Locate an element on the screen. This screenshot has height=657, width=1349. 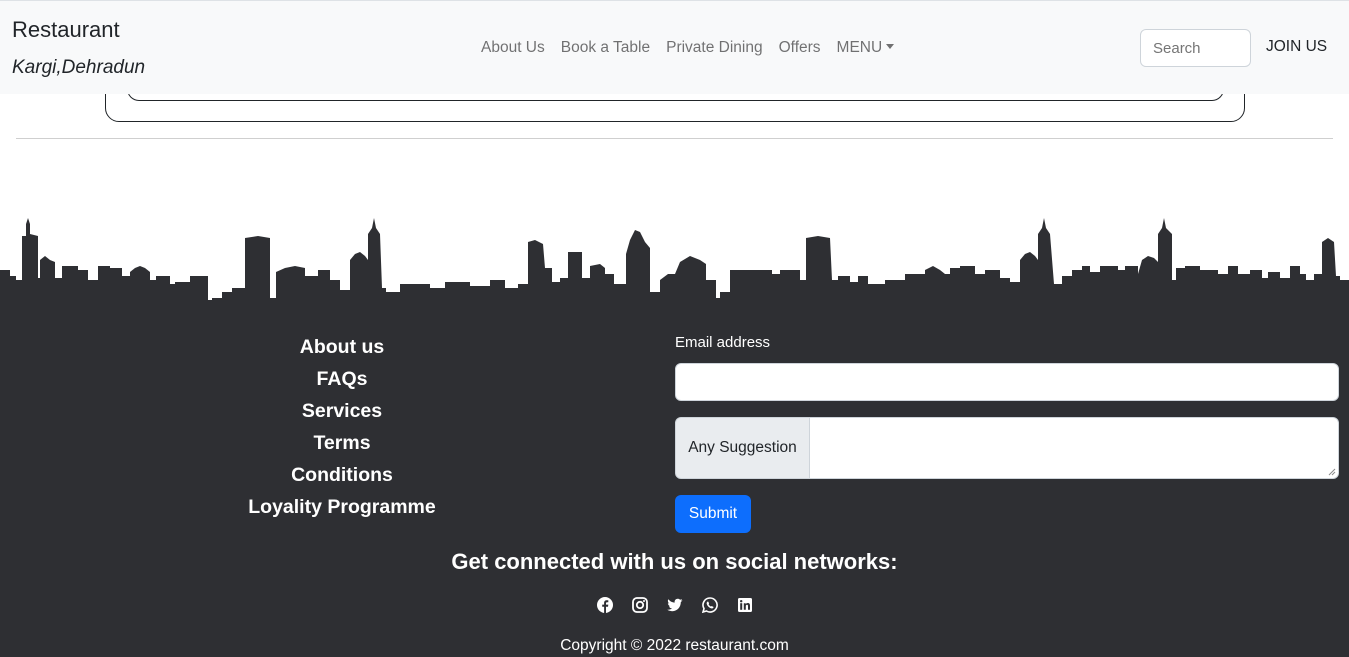
twitter-icon is located at coordinates (674, 605).